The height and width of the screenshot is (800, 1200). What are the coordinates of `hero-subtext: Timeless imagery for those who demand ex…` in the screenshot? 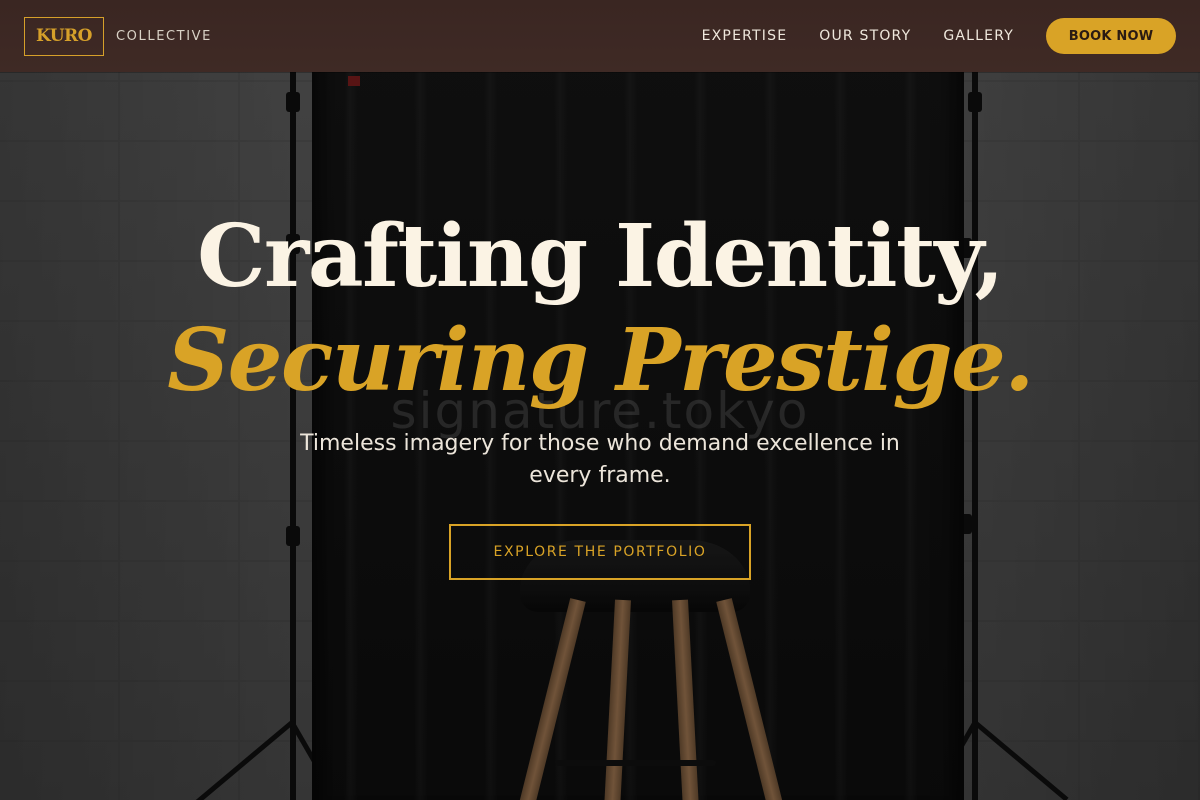 It's located at (600, 459).